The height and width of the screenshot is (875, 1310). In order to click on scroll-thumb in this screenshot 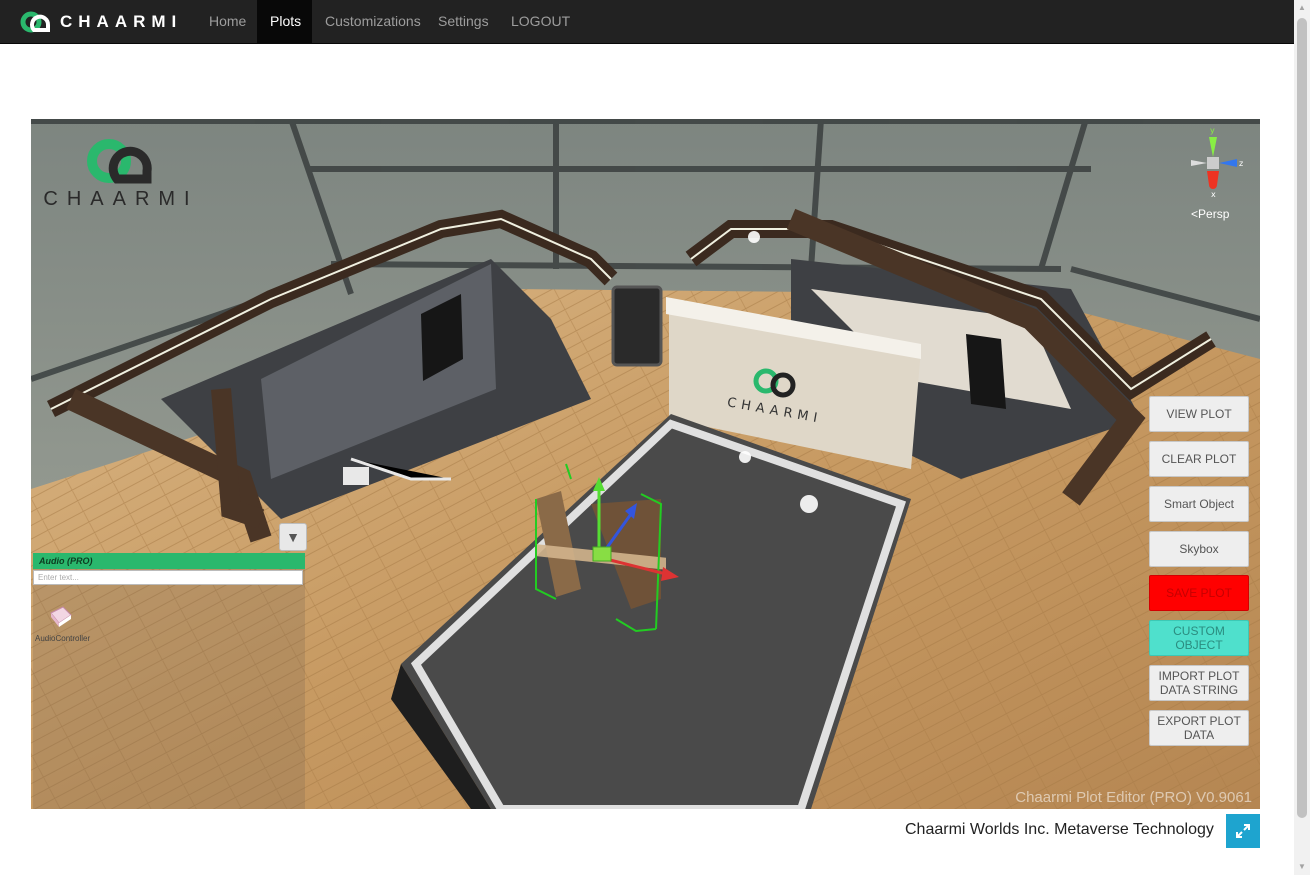, I will do `click(1302, 418)`.